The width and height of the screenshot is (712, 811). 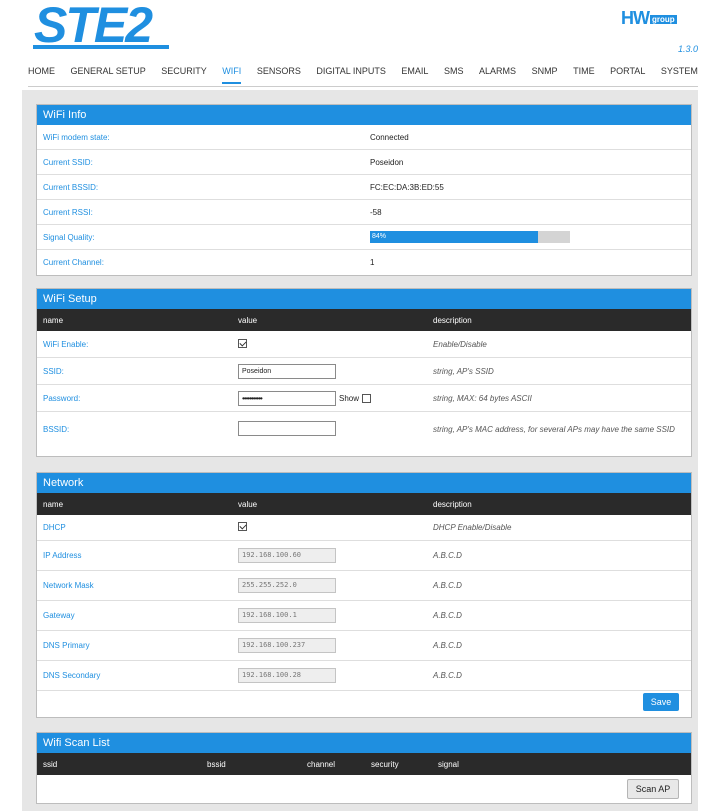 I want to click on gateway-input: 192.168.100.1, so click(x=287, y=615).